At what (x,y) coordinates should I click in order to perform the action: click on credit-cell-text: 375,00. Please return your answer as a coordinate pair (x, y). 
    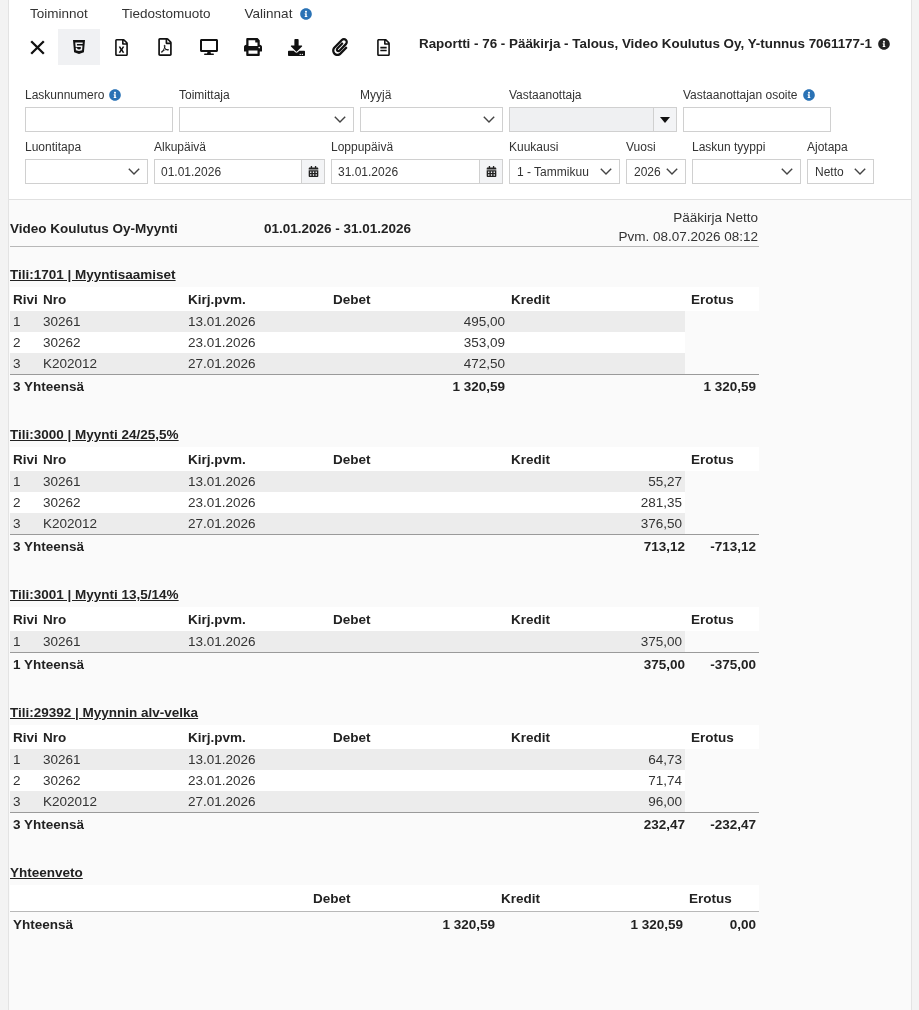
    Looking at the image, I should click on (661, 641).